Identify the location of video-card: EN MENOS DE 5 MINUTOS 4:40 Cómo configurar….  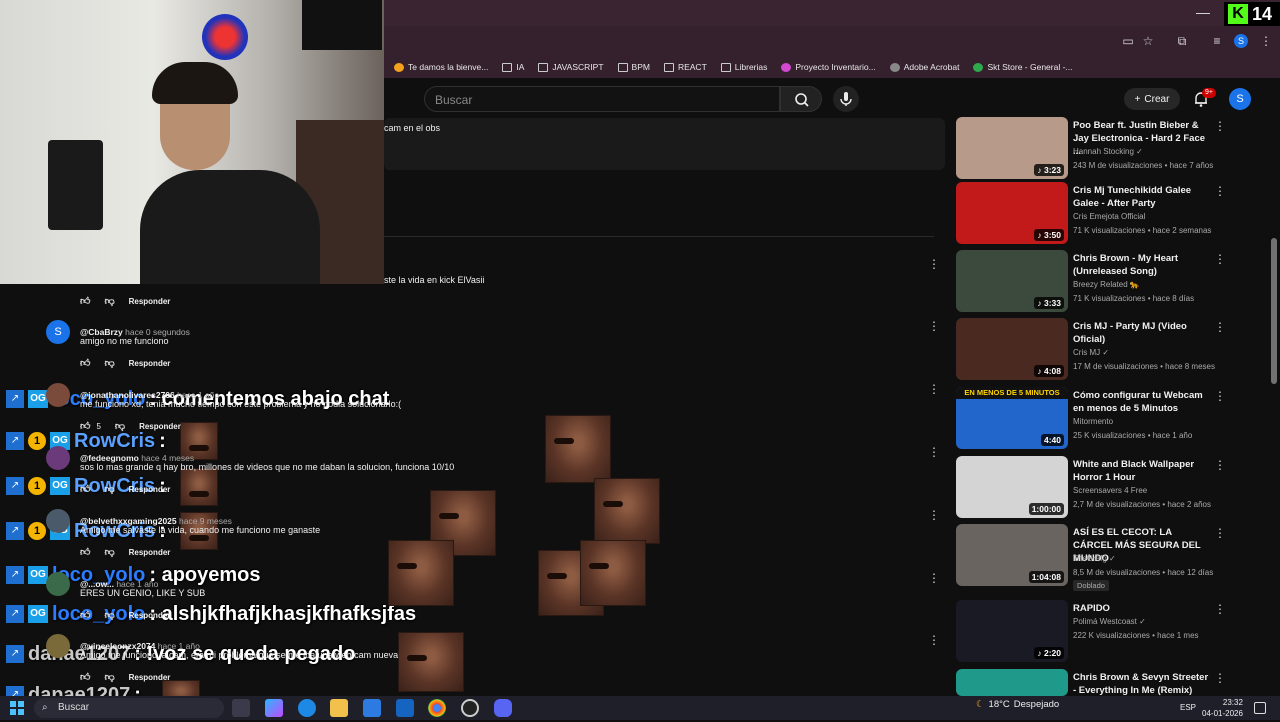
(1116, 418).